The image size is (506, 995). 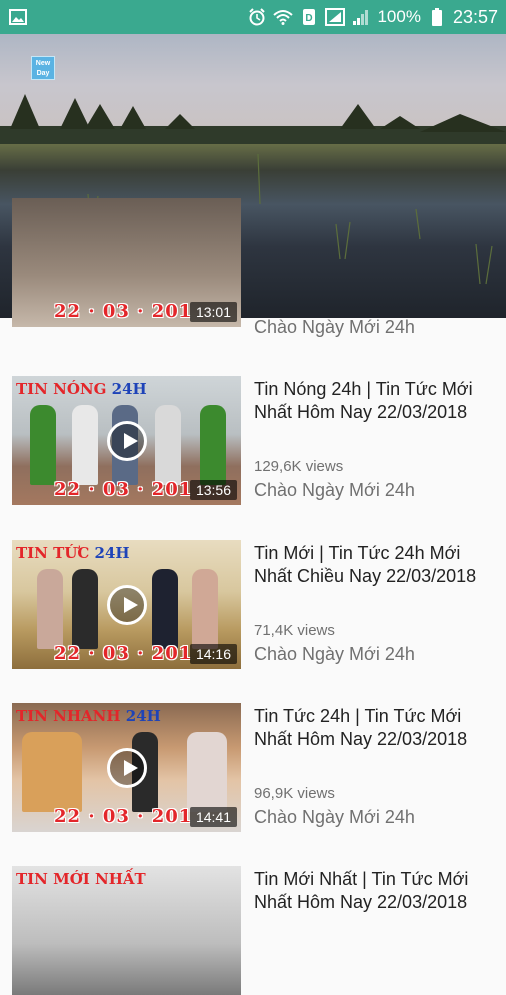 I want to click on data-saver-icon: D, so click(x=309, y=17).